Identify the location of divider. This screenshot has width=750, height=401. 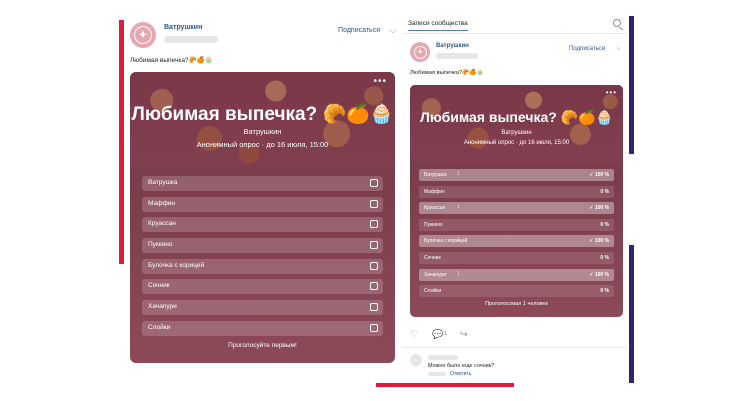
(514, 347).